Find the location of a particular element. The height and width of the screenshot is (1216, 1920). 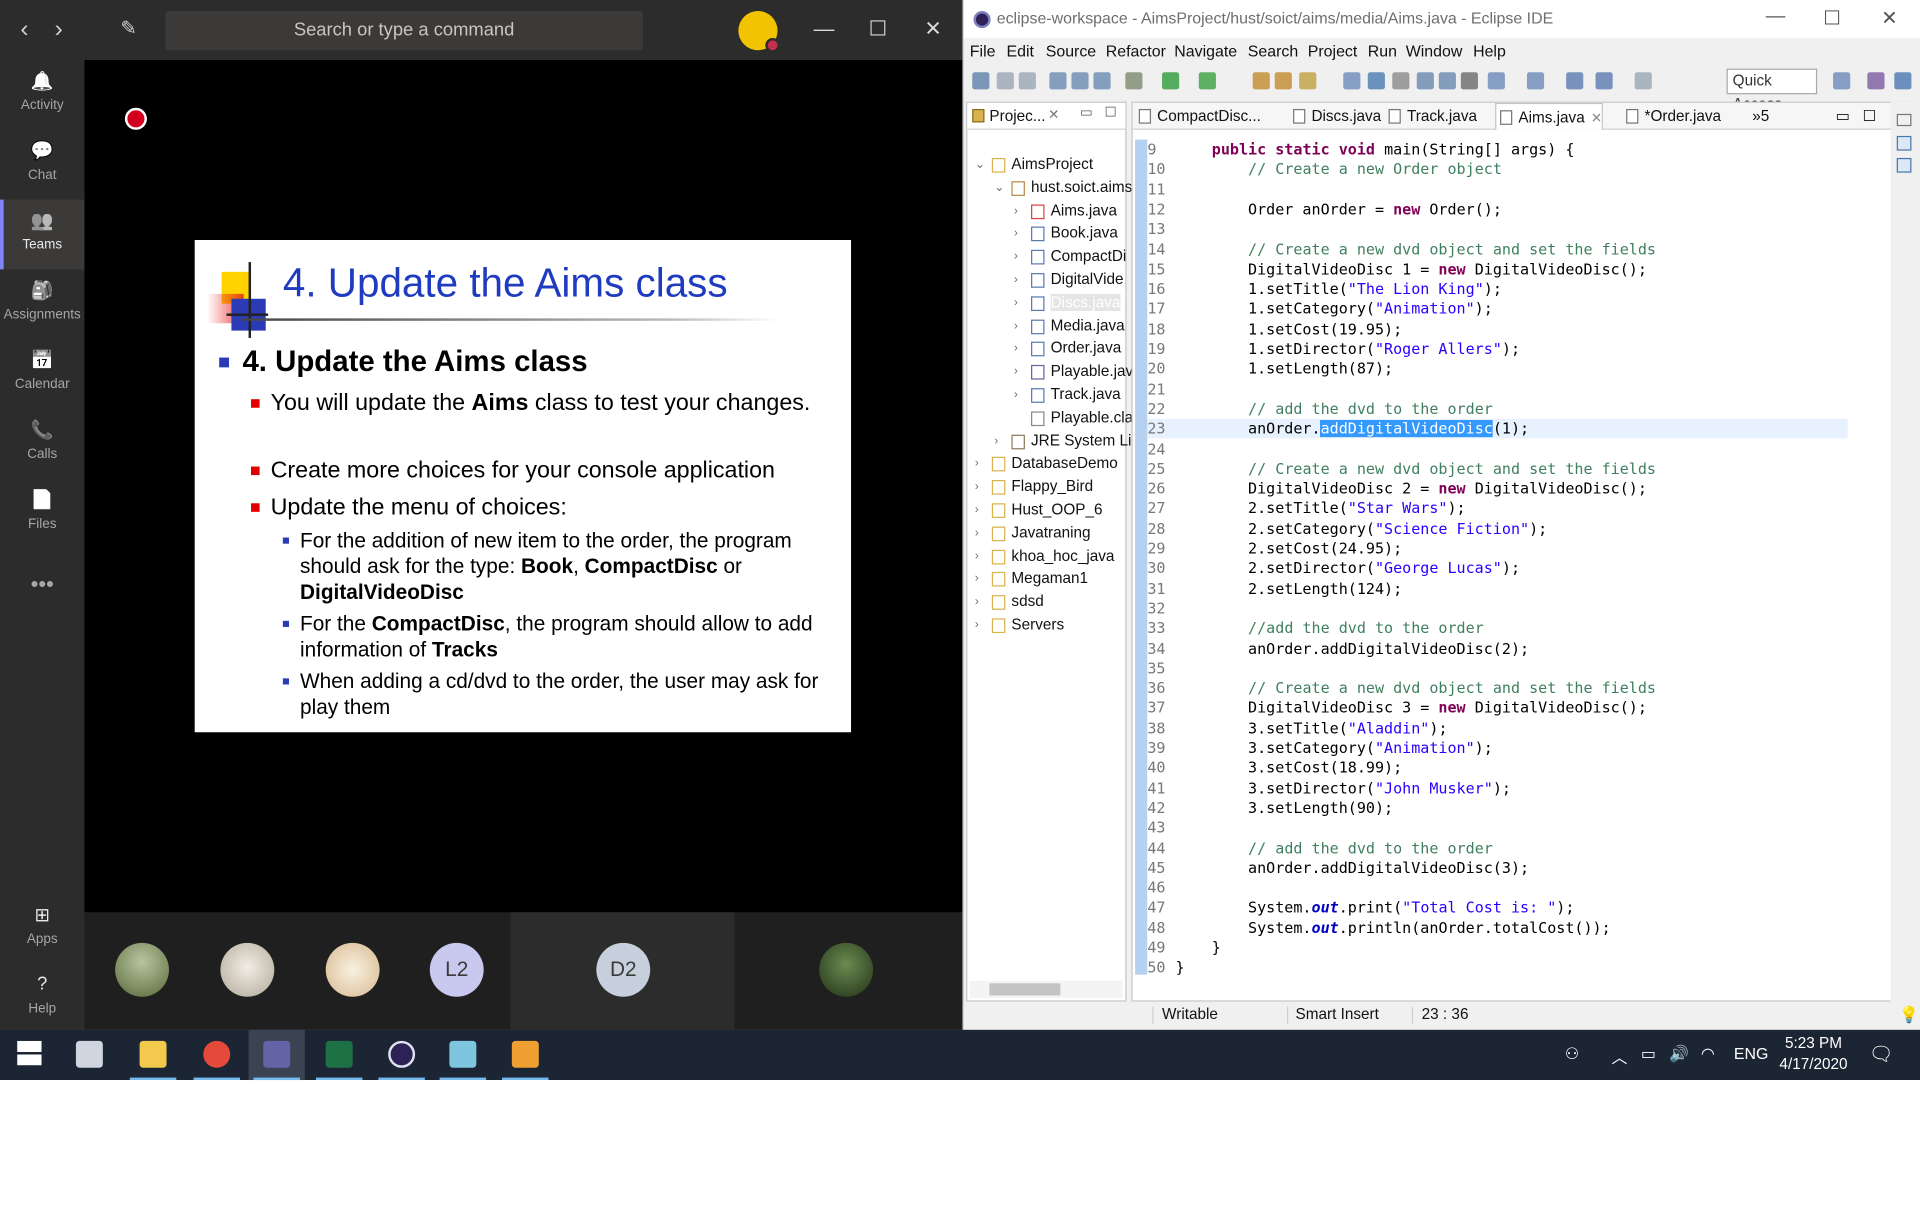

next-annotation-icon is located at coordinates (1425, 81).